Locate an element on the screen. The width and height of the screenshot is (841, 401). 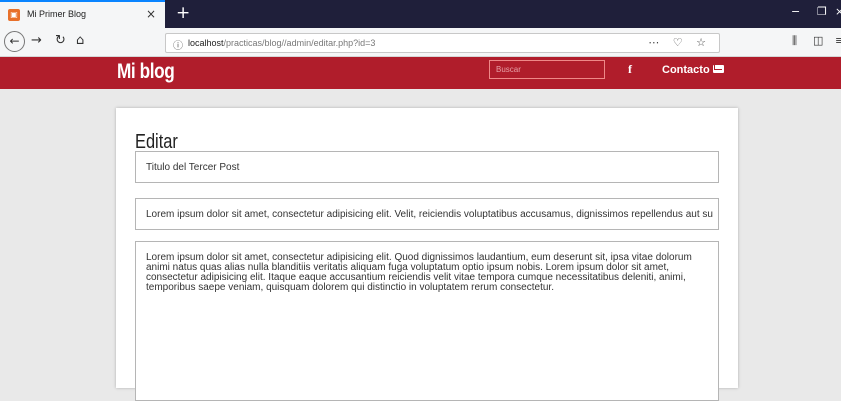
url-path: /practicas/blog//admin/editar.php?id=3 is located at coordinates (299, 43).